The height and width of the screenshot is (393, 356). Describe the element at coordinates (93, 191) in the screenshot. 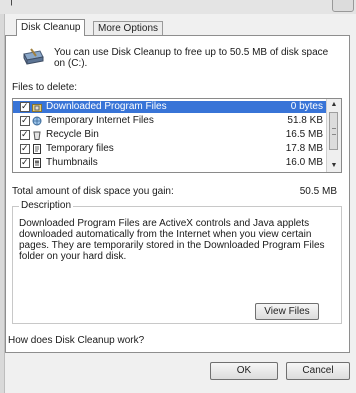

I see `total-space-label: Total amount of disk space you gain:` at that location.